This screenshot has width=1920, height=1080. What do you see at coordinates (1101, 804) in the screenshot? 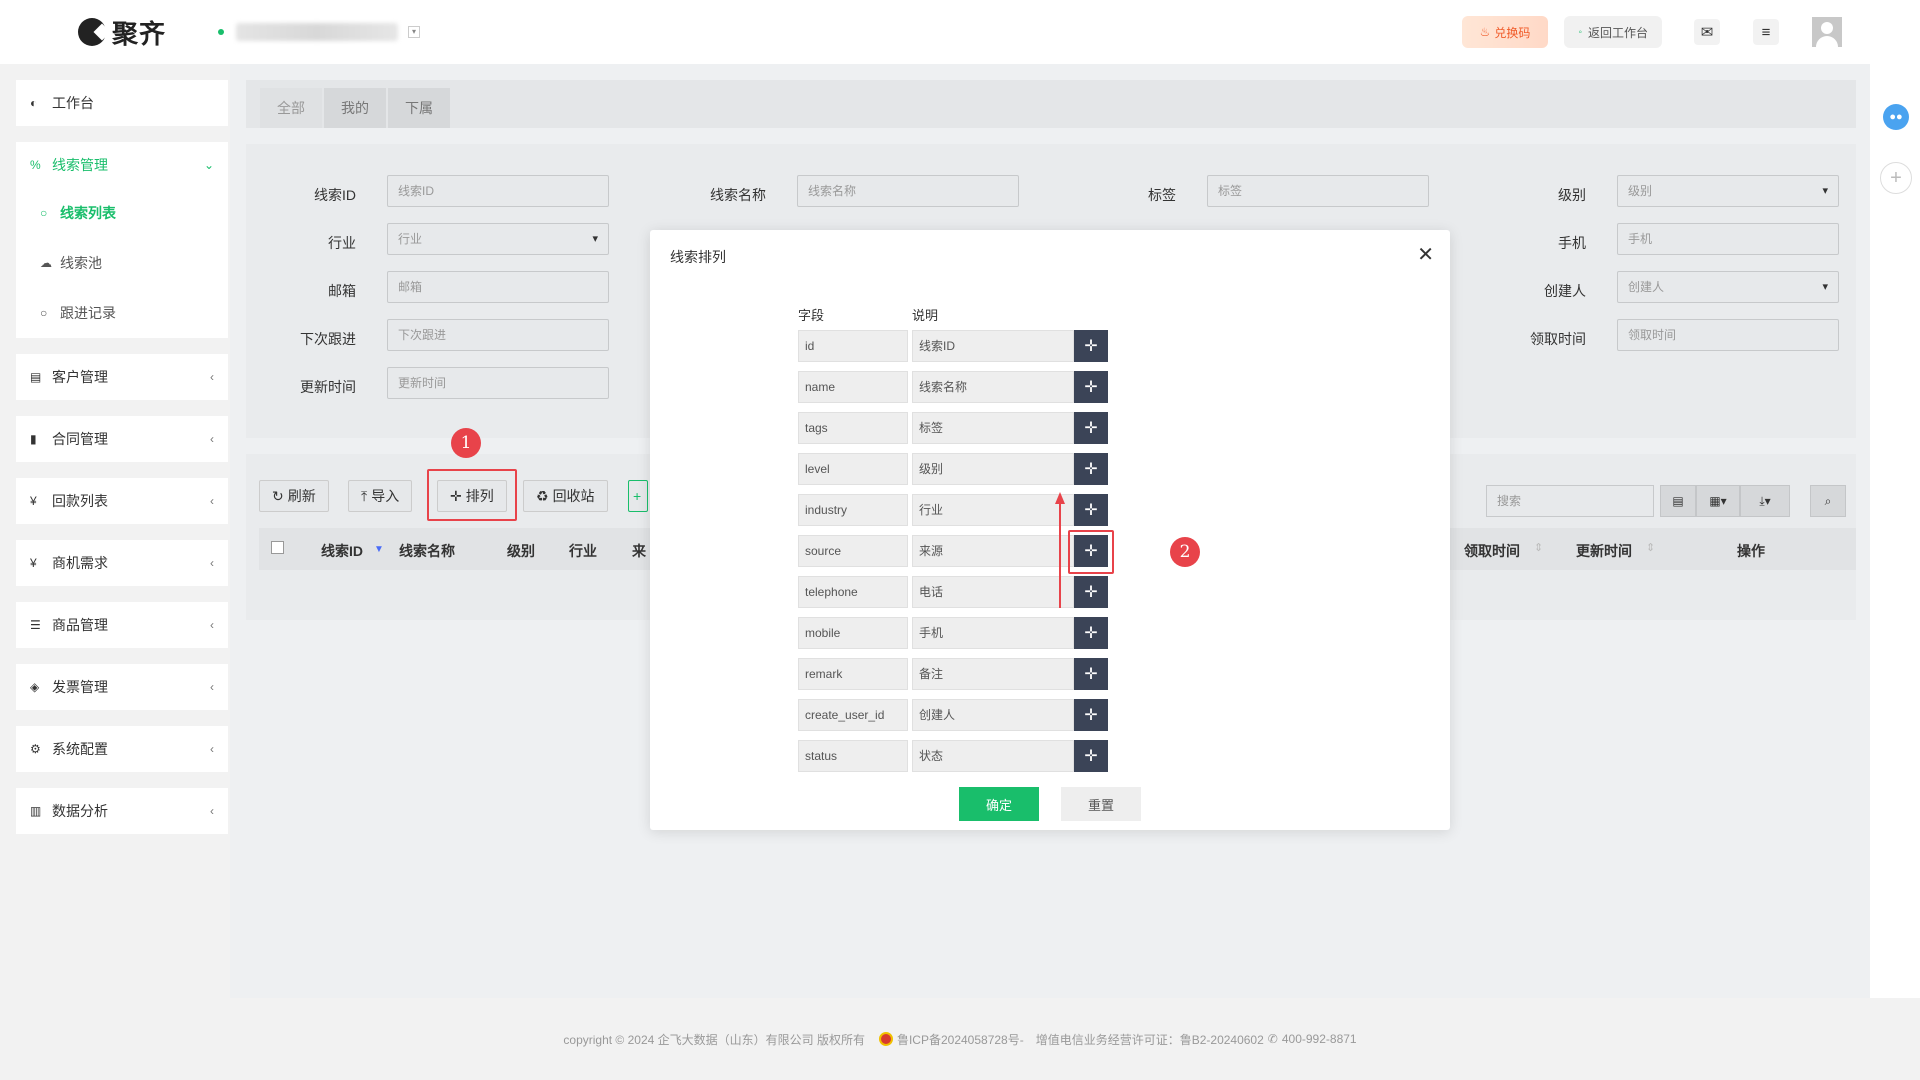
I see `reset-button: 重置` at bounding box center [1101, 804].